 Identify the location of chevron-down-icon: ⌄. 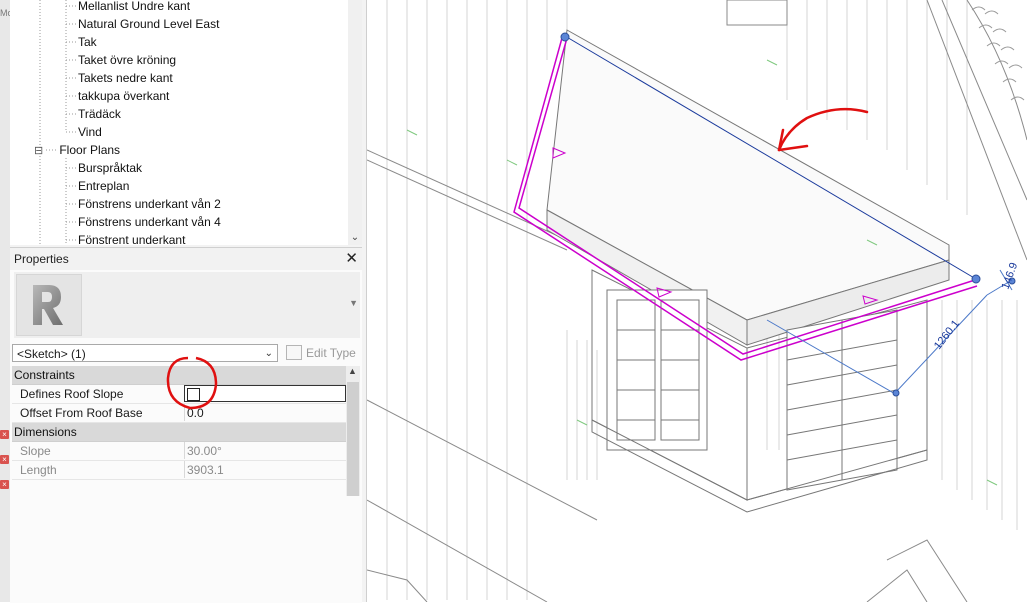
(269, 354).